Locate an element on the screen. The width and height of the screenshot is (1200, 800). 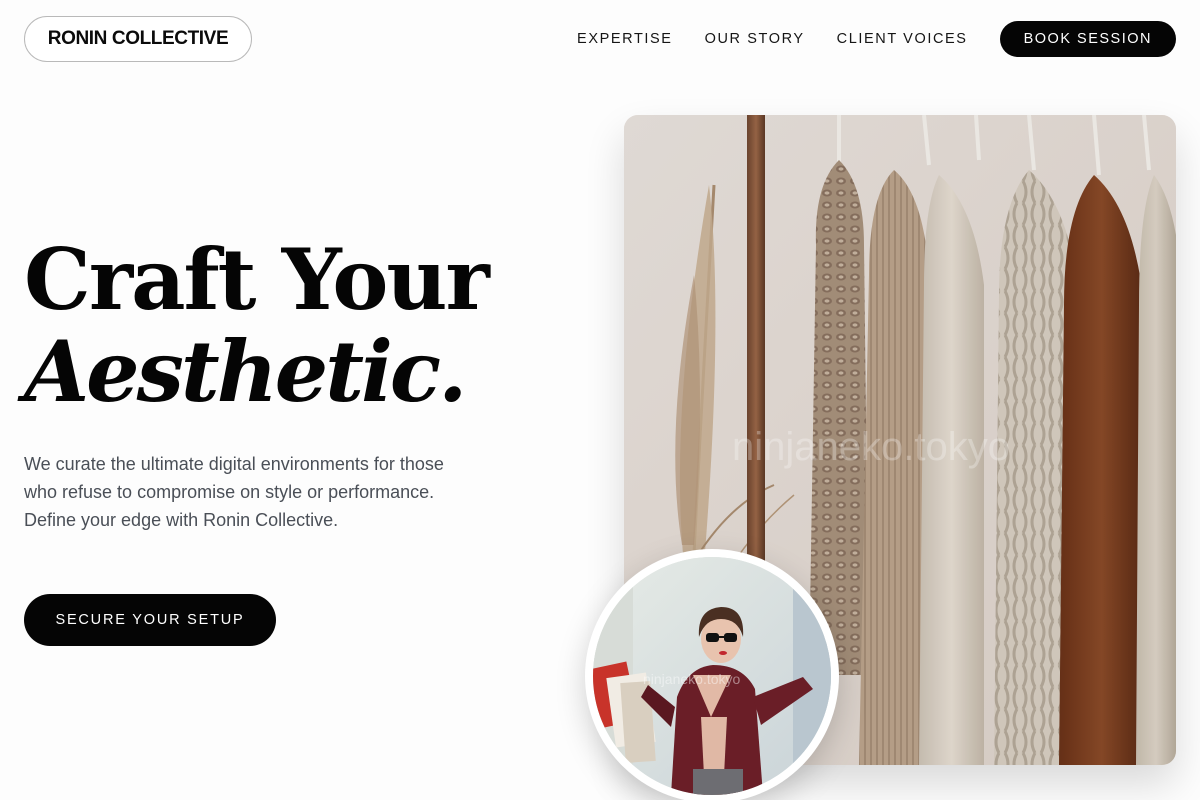
hero-title-line2: Aesthetic. is located at coordinates (245, 371).